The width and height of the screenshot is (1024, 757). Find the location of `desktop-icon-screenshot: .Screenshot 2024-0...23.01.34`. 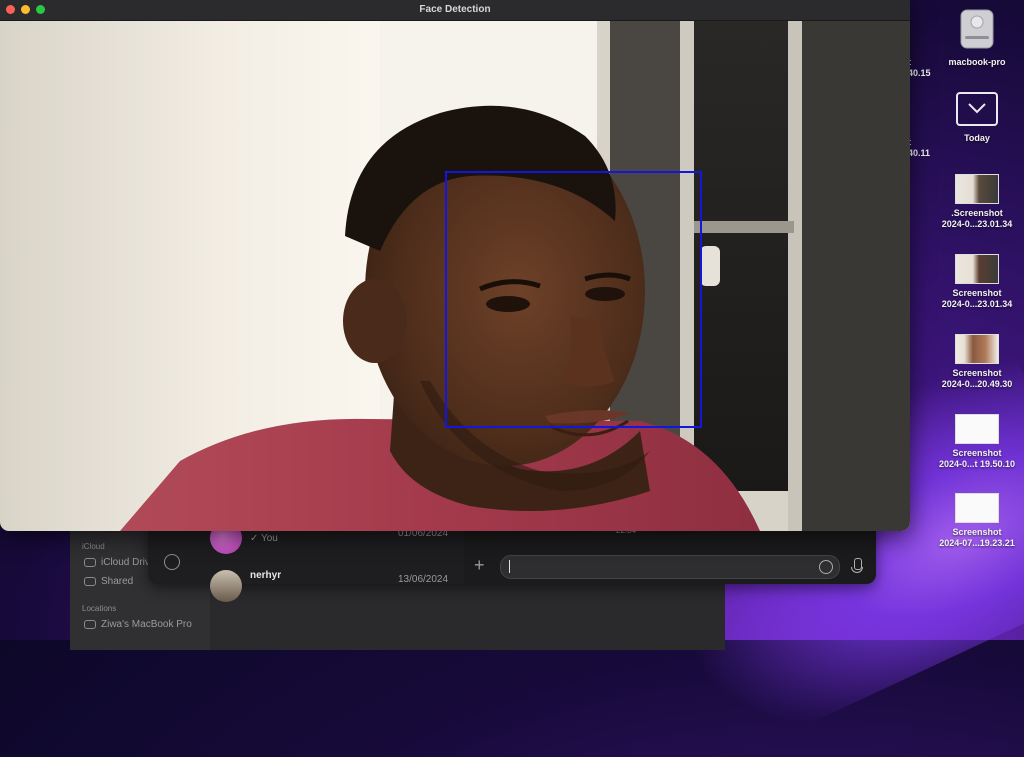

desktop-icon-screenshot: .Screenshot 2024-0...23.01.34 is located at coordinates (977, 202).